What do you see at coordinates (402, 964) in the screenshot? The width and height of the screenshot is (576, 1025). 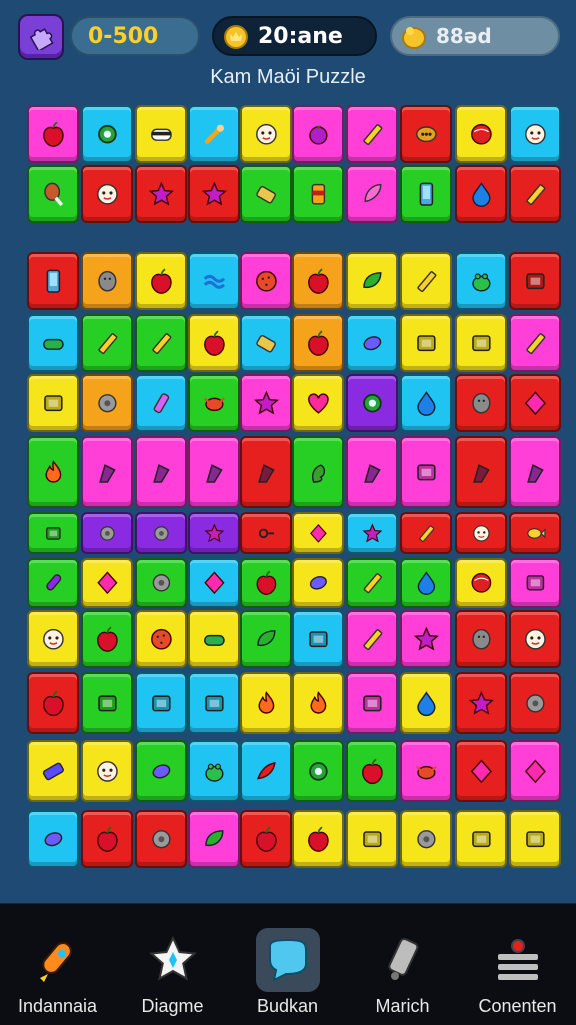 I see `nav-item-marich: Marich` at bounding box center [402, 964].